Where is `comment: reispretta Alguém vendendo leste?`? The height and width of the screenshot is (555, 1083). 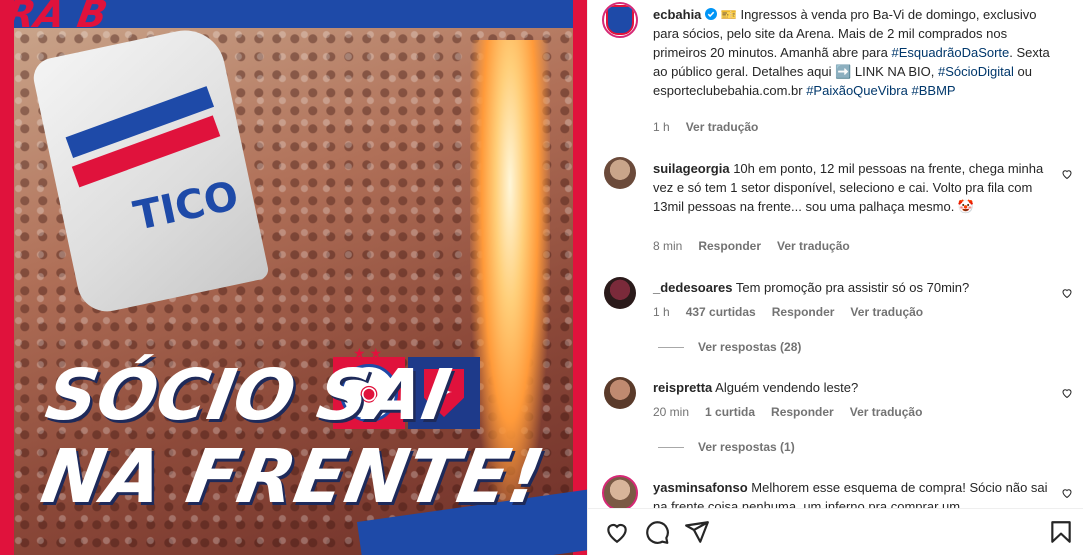
comment: reispretta Alguém vendendo leste? is located at coordinates (853, 387).